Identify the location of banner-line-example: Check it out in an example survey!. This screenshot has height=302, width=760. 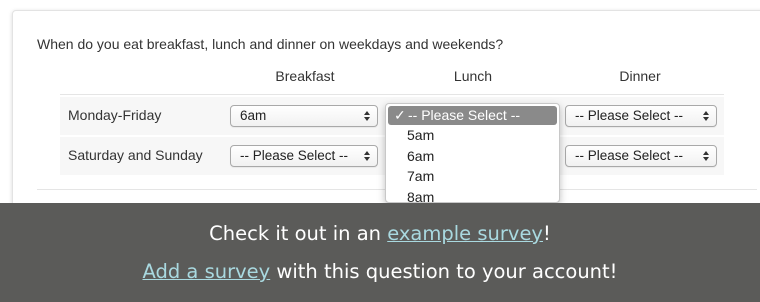
(380, 233).